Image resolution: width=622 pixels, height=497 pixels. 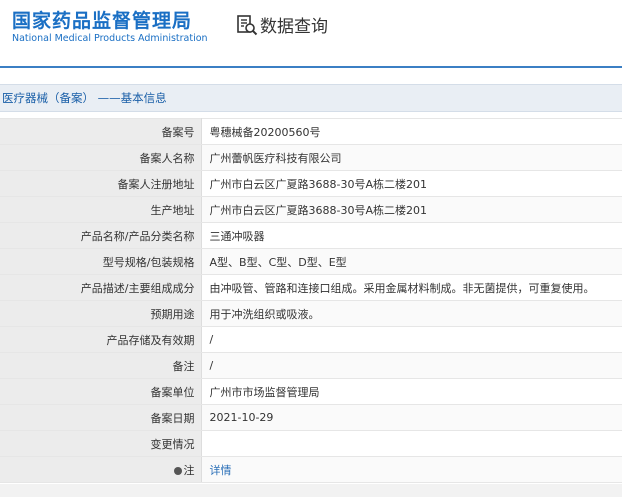 What do you see at coordinates (101, 339) in the screenshot?
I see `field-label: 产品存储及有效期` at bounding box center [101, 339].